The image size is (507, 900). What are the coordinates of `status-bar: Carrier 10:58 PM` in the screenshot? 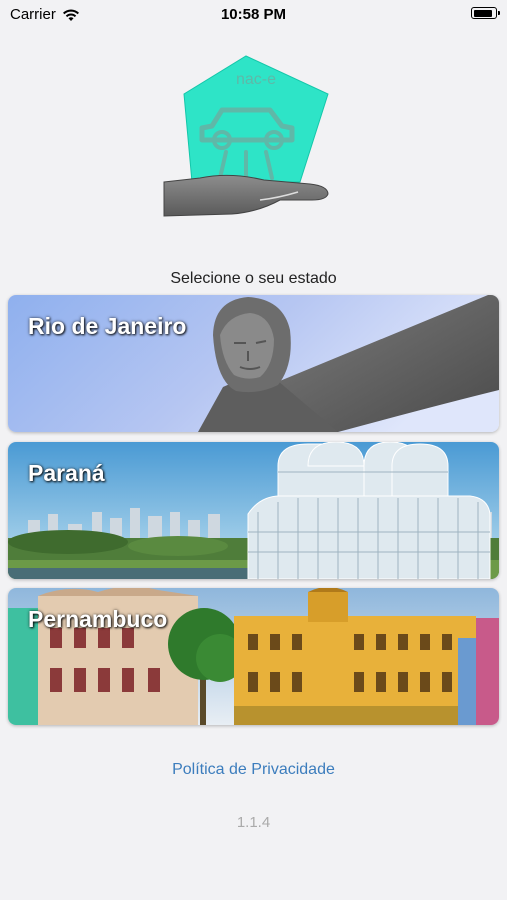 It's located at (253, 15).